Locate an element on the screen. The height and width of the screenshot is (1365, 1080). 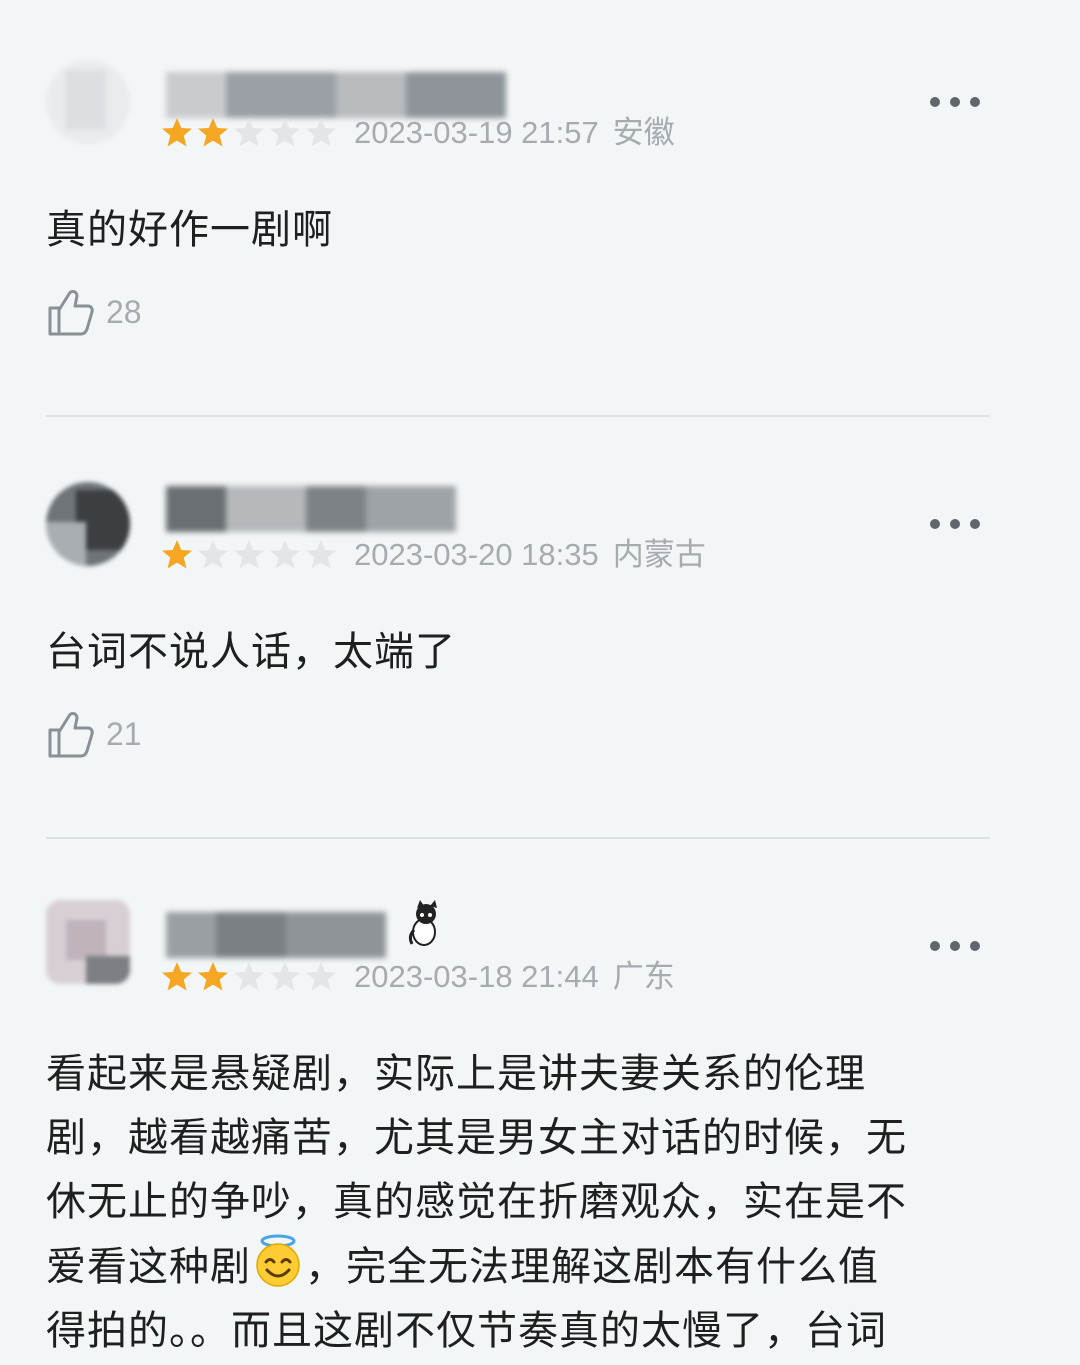
review-date: 2023-03-18 21:44 is located at coordinates (476, 976).